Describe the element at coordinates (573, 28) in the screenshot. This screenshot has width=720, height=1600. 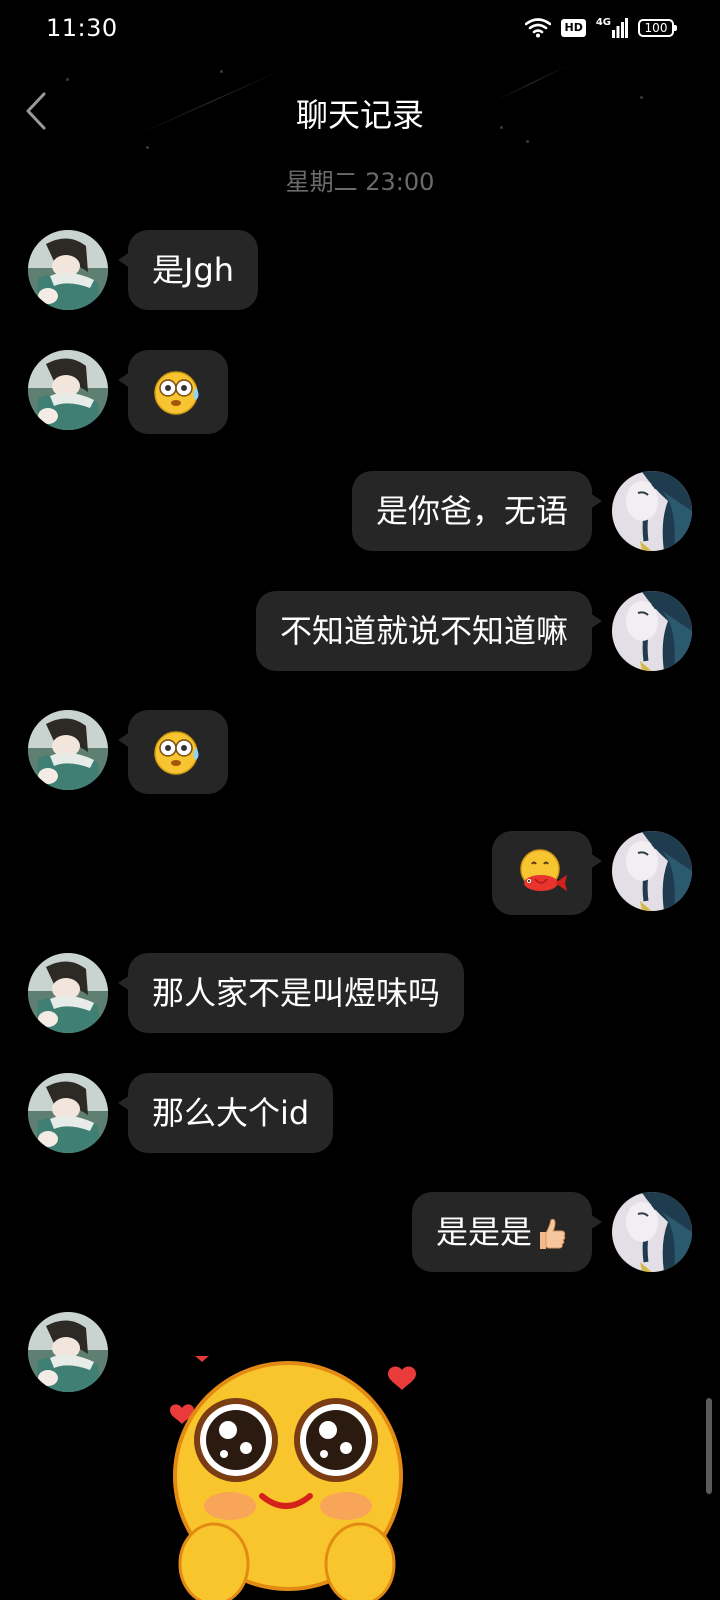
I see `hd-voice-badge: HD` at that location.